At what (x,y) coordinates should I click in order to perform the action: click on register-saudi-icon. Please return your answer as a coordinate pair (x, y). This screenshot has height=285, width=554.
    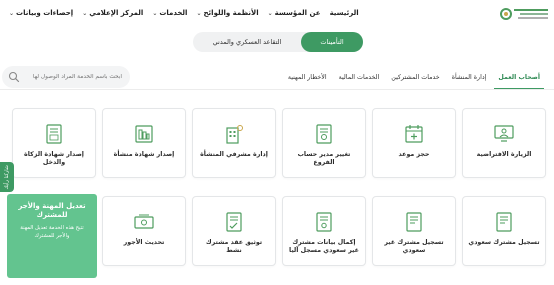
    Looking at the image, I should click on (504, 222).